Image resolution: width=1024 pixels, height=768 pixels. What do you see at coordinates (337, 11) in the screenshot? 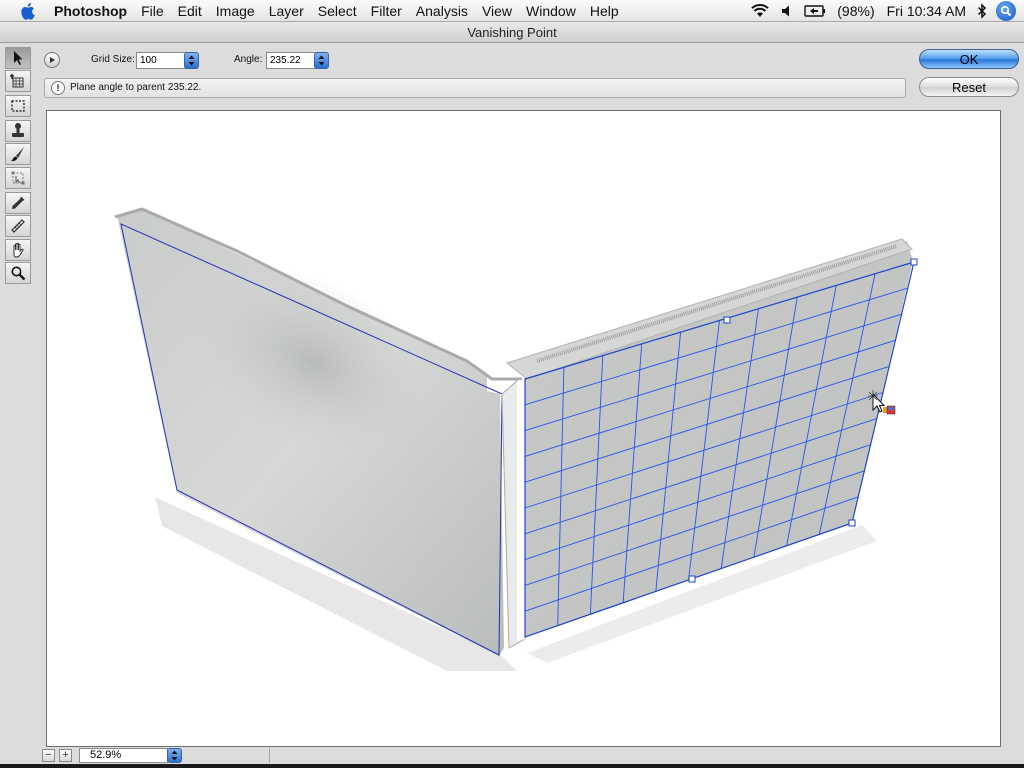
I see `menu-select: Select` at bounding box center [337, 11].